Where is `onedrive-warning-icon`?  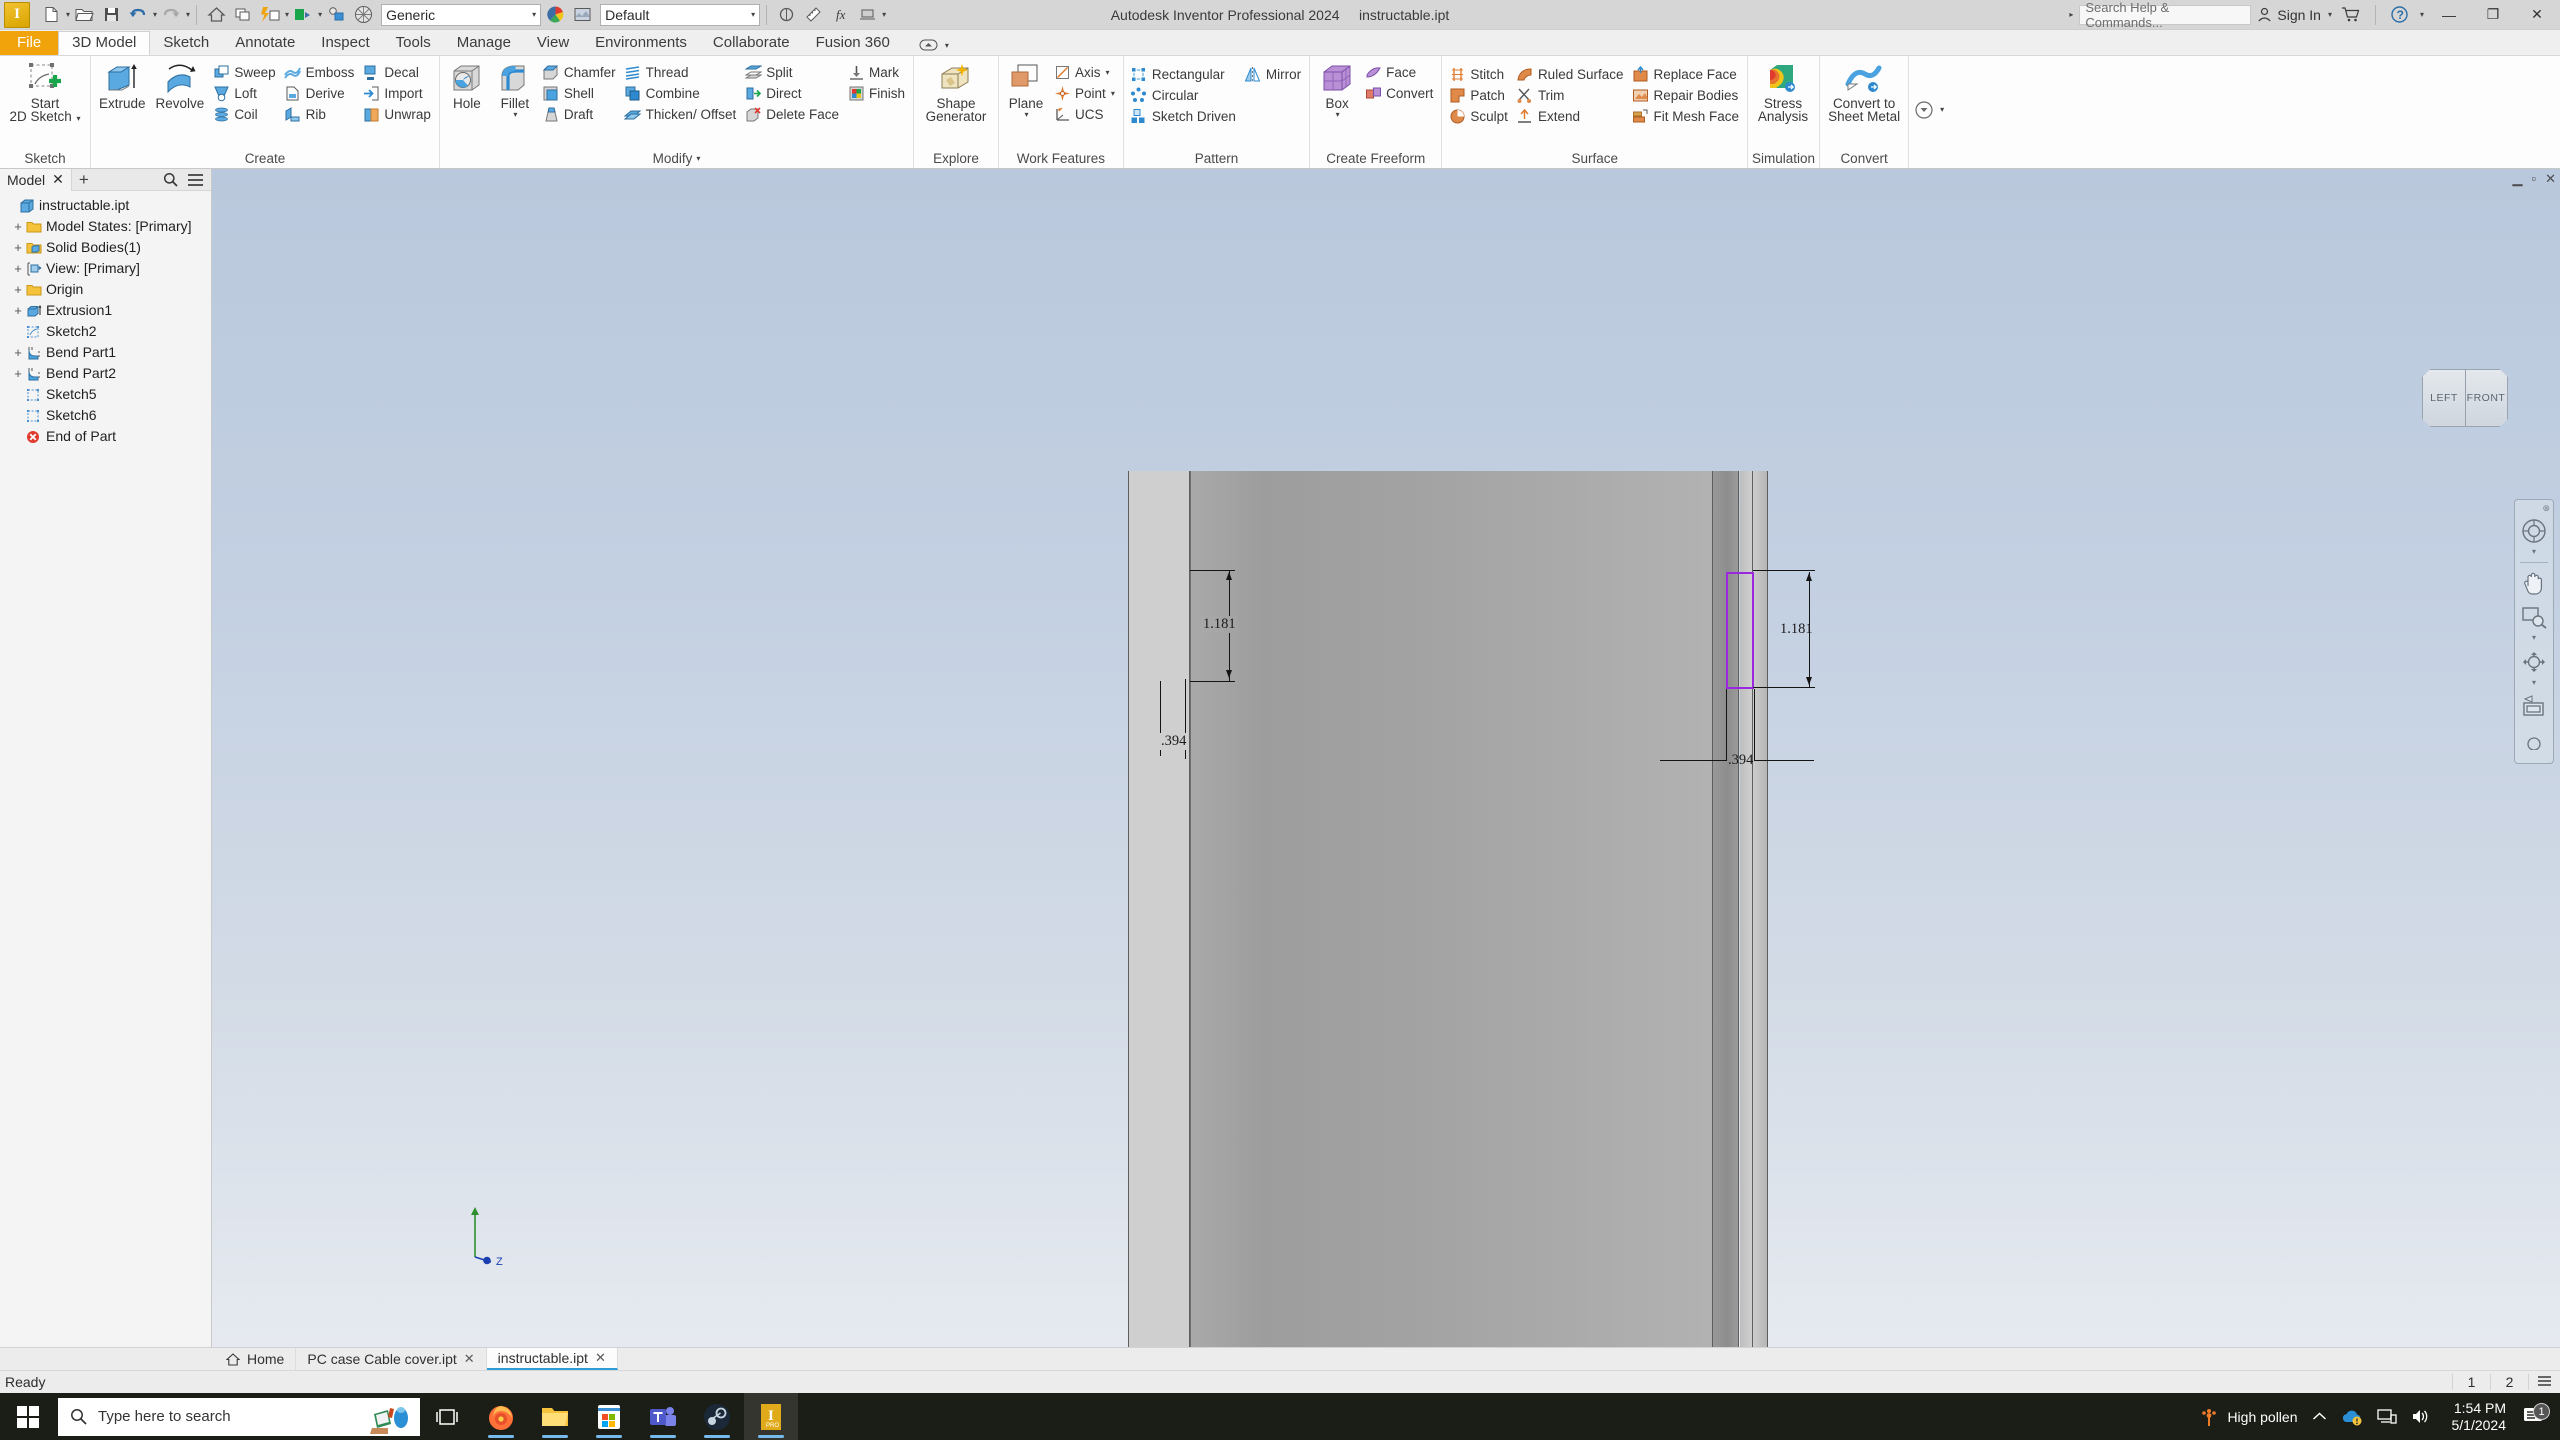
onedrive-warning-icon is located at coordinates (2352, 1416).